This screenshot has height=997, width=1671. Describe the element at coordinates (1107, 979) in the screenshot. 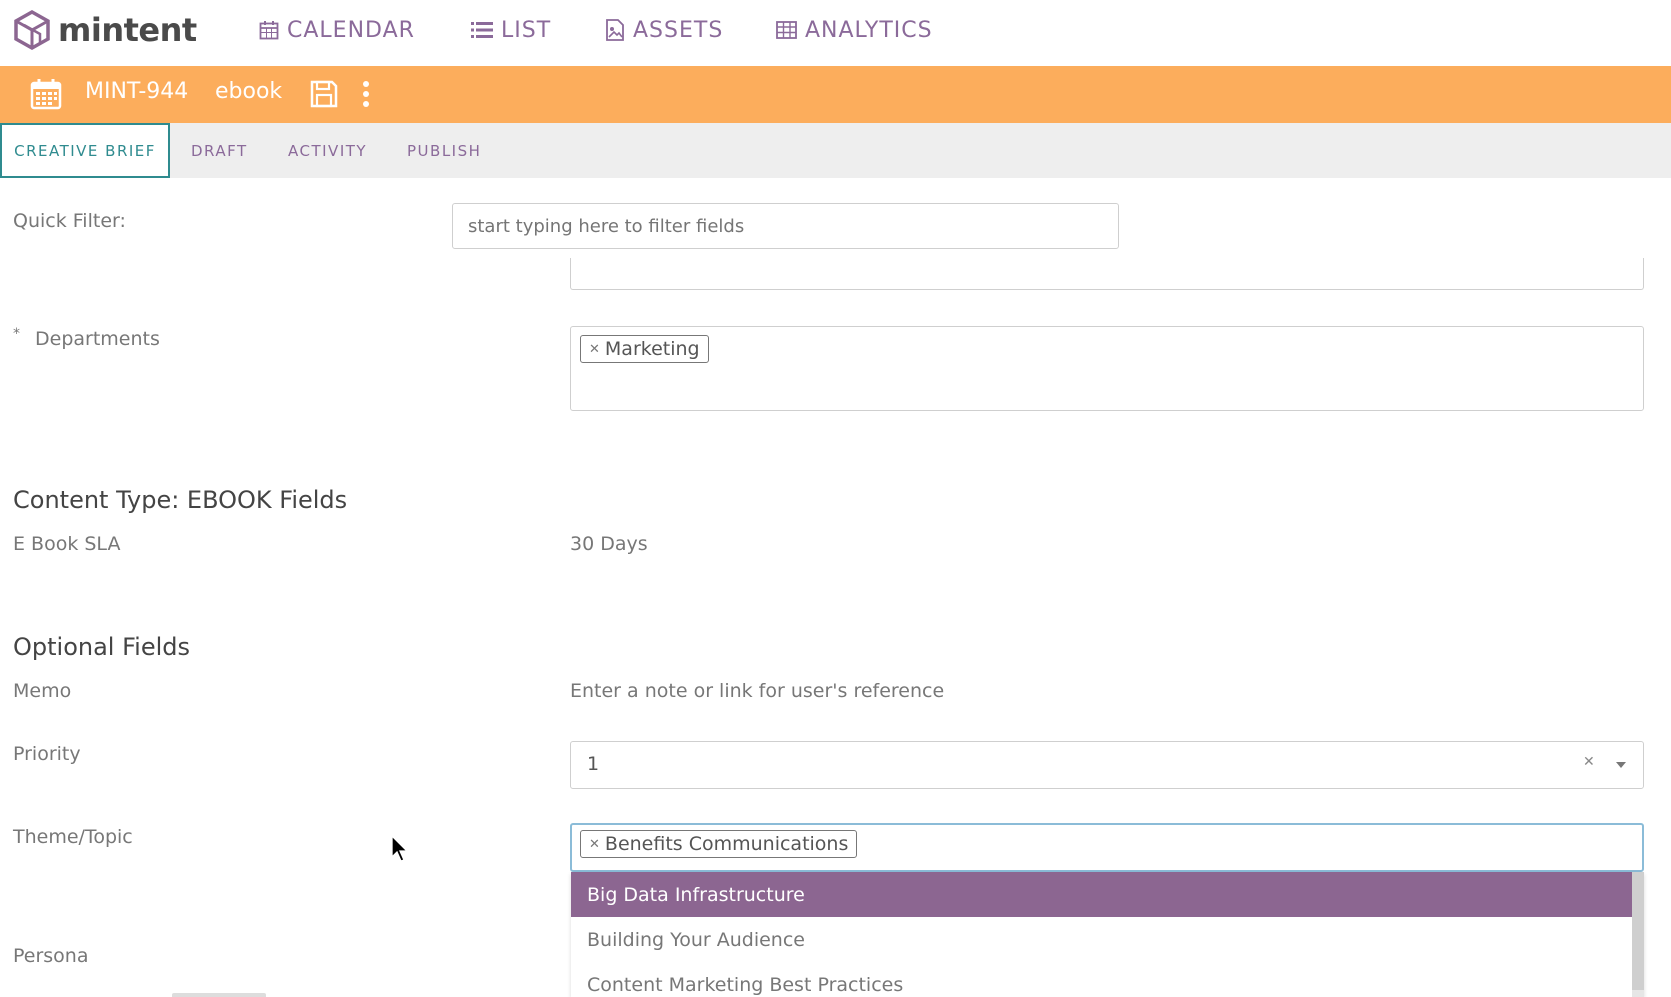

I see `dropdown-option: Content Marketing Best Practices` at that location.